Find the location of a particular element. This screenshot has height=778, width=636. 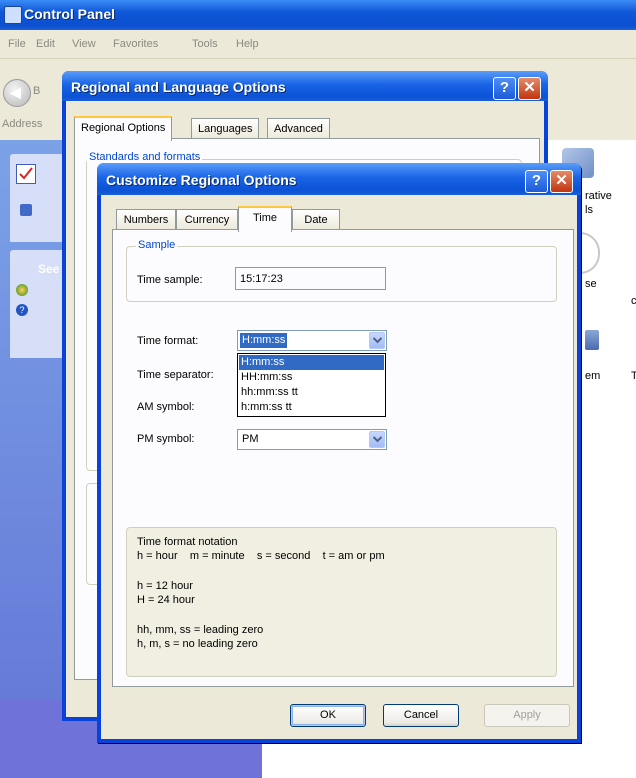

menu-help: Help is located at coordinates (247, 44).